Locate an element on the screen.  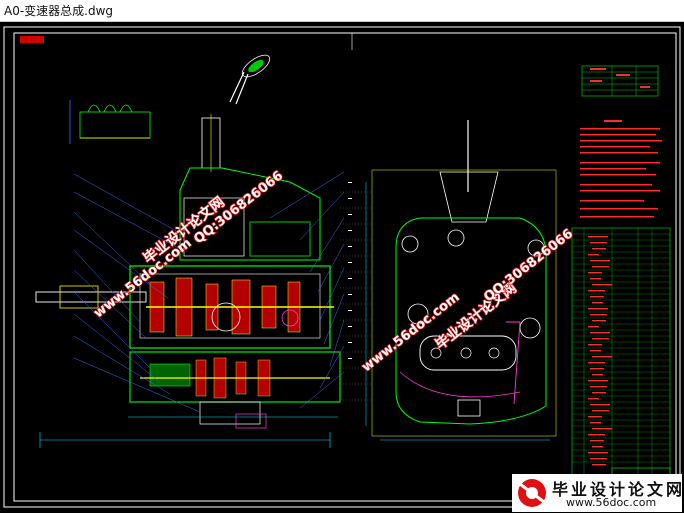
detail-view-fork is located at coordinates (110, 122).